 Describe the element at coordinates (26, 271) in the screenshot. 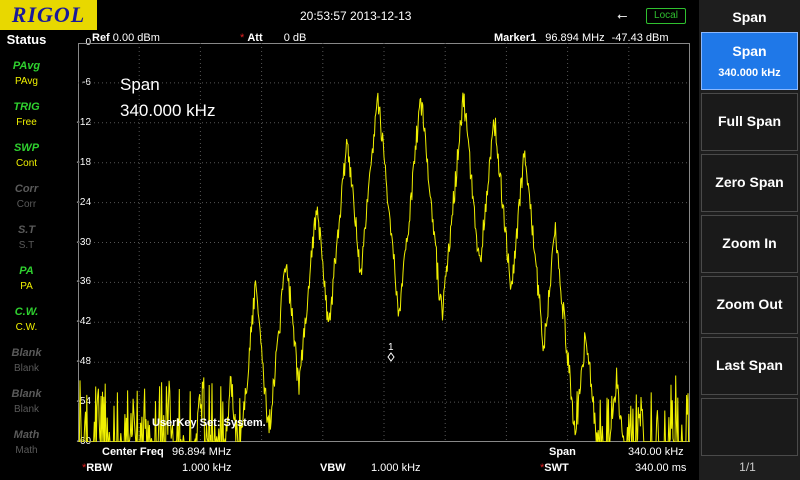

I see `pa-icon: PA` at that location.